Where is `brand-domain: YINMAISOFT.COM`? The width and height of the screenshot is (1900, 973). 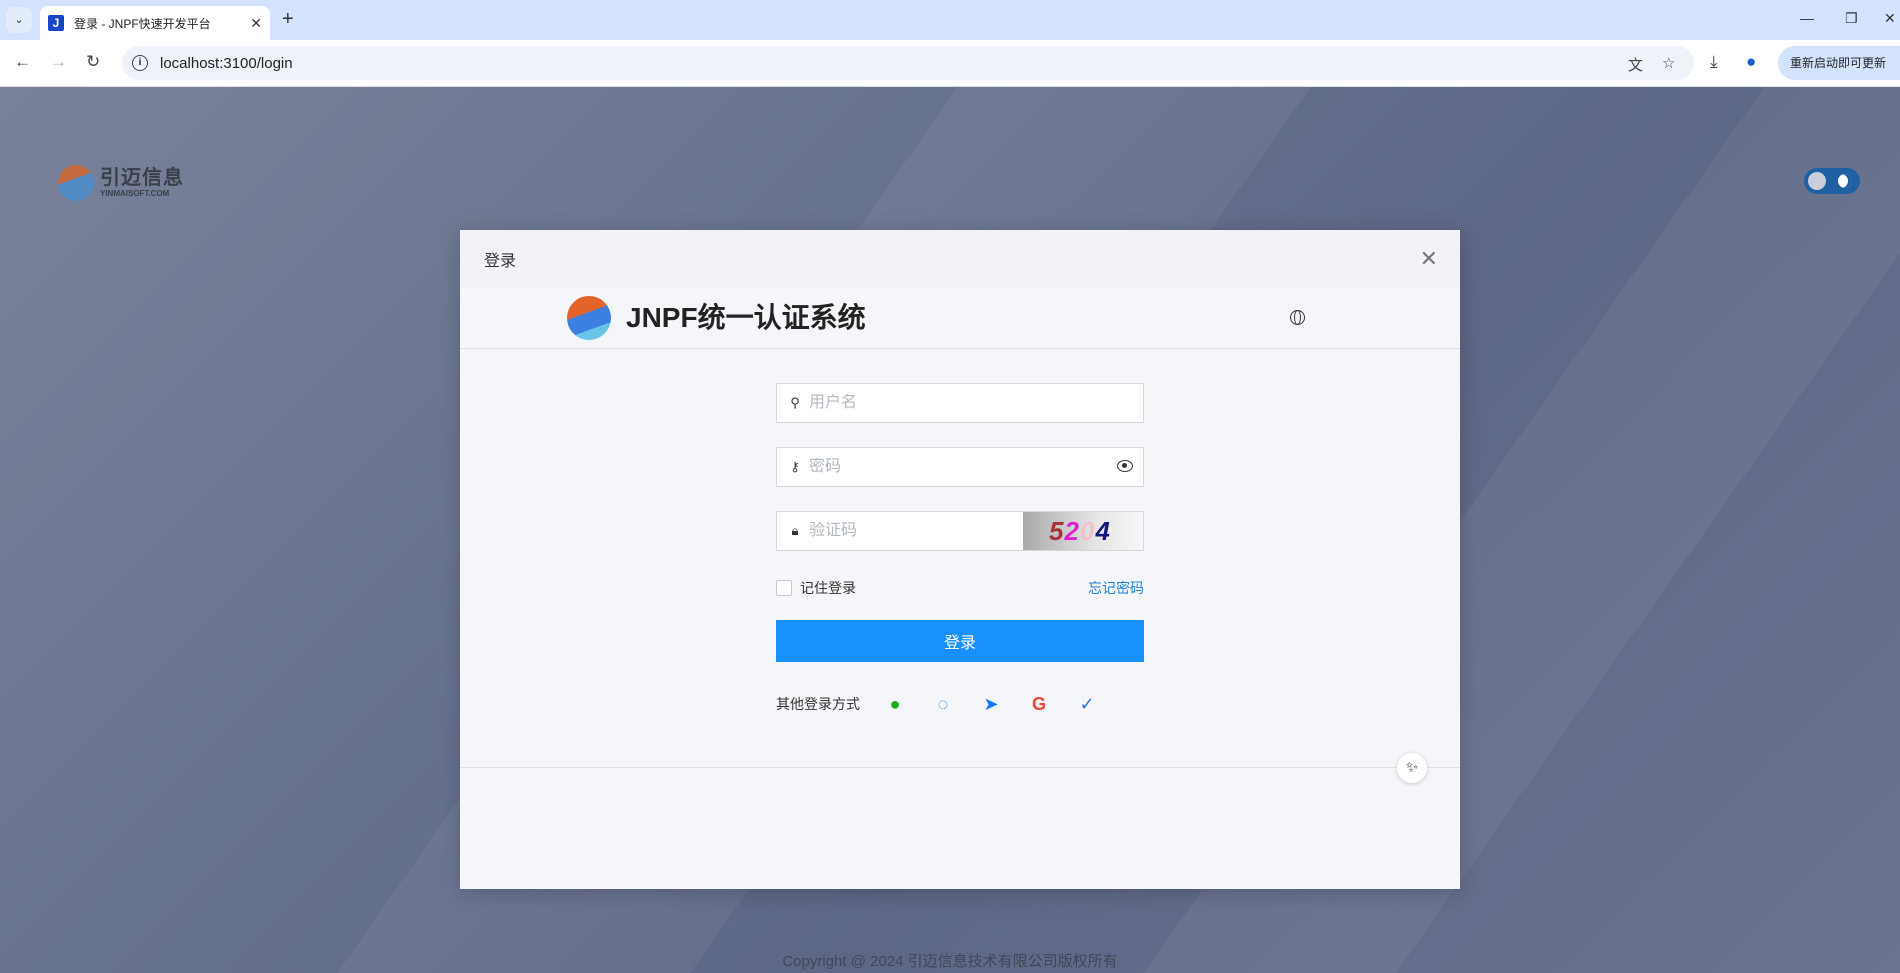
brand-domain: YINMAISOFT.COM is located at coordinates (135, 193).